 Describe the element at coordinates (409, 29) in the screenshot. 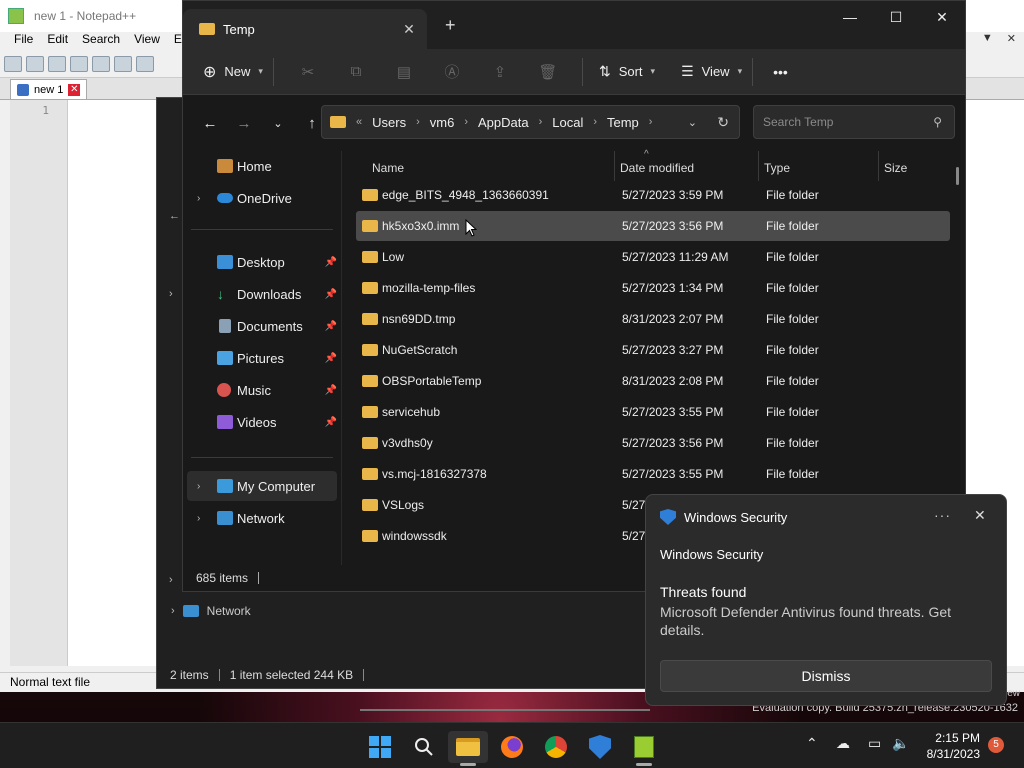

I see `close-tab-icon: ✕` at that location.